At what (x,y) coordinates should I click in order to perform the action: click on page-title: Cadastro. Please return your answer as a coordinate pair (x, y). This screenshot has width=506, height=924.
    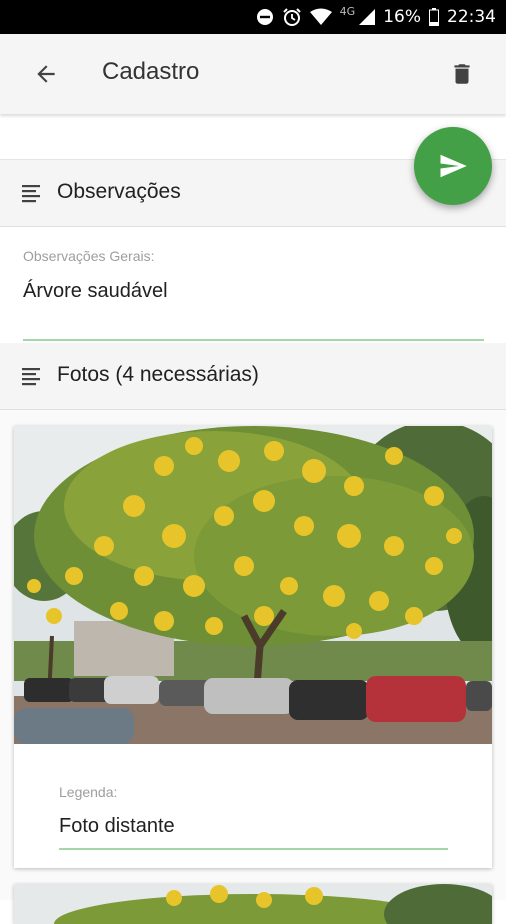
    Looking at the image, I should click on (151, 71).